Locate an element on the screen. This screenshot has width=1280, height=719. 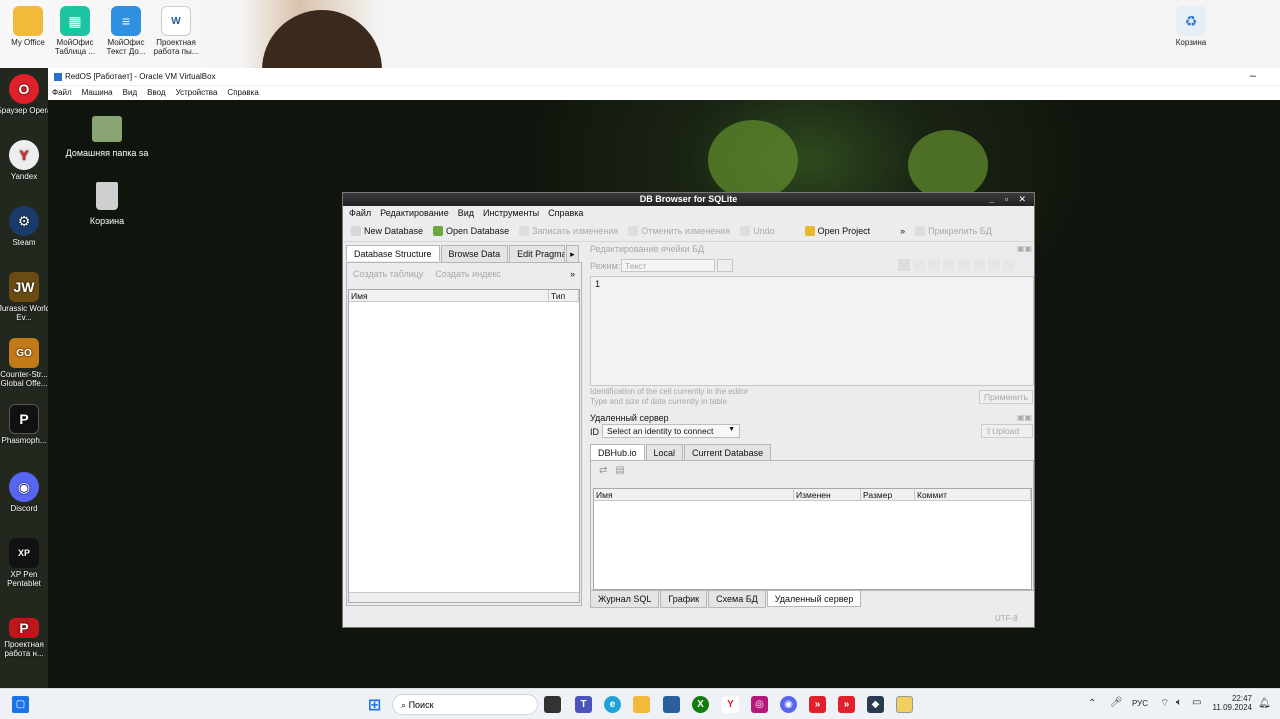
tab-plot: График is located at coordinates (684, 599).